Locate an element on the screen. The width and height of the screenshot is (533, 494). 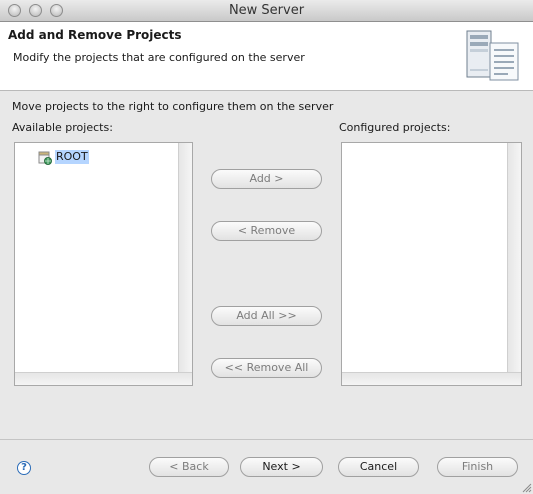
finish-button: Finish is located at coordinates (477, 467).